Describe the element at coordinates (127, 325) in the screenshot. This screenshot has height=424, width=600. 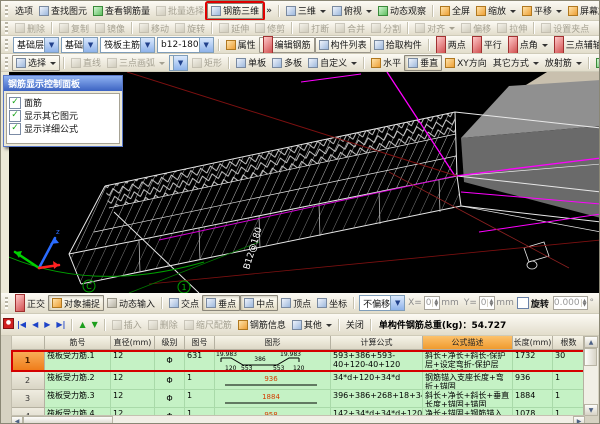
I see `btn-insert-row: 插入` at that location.